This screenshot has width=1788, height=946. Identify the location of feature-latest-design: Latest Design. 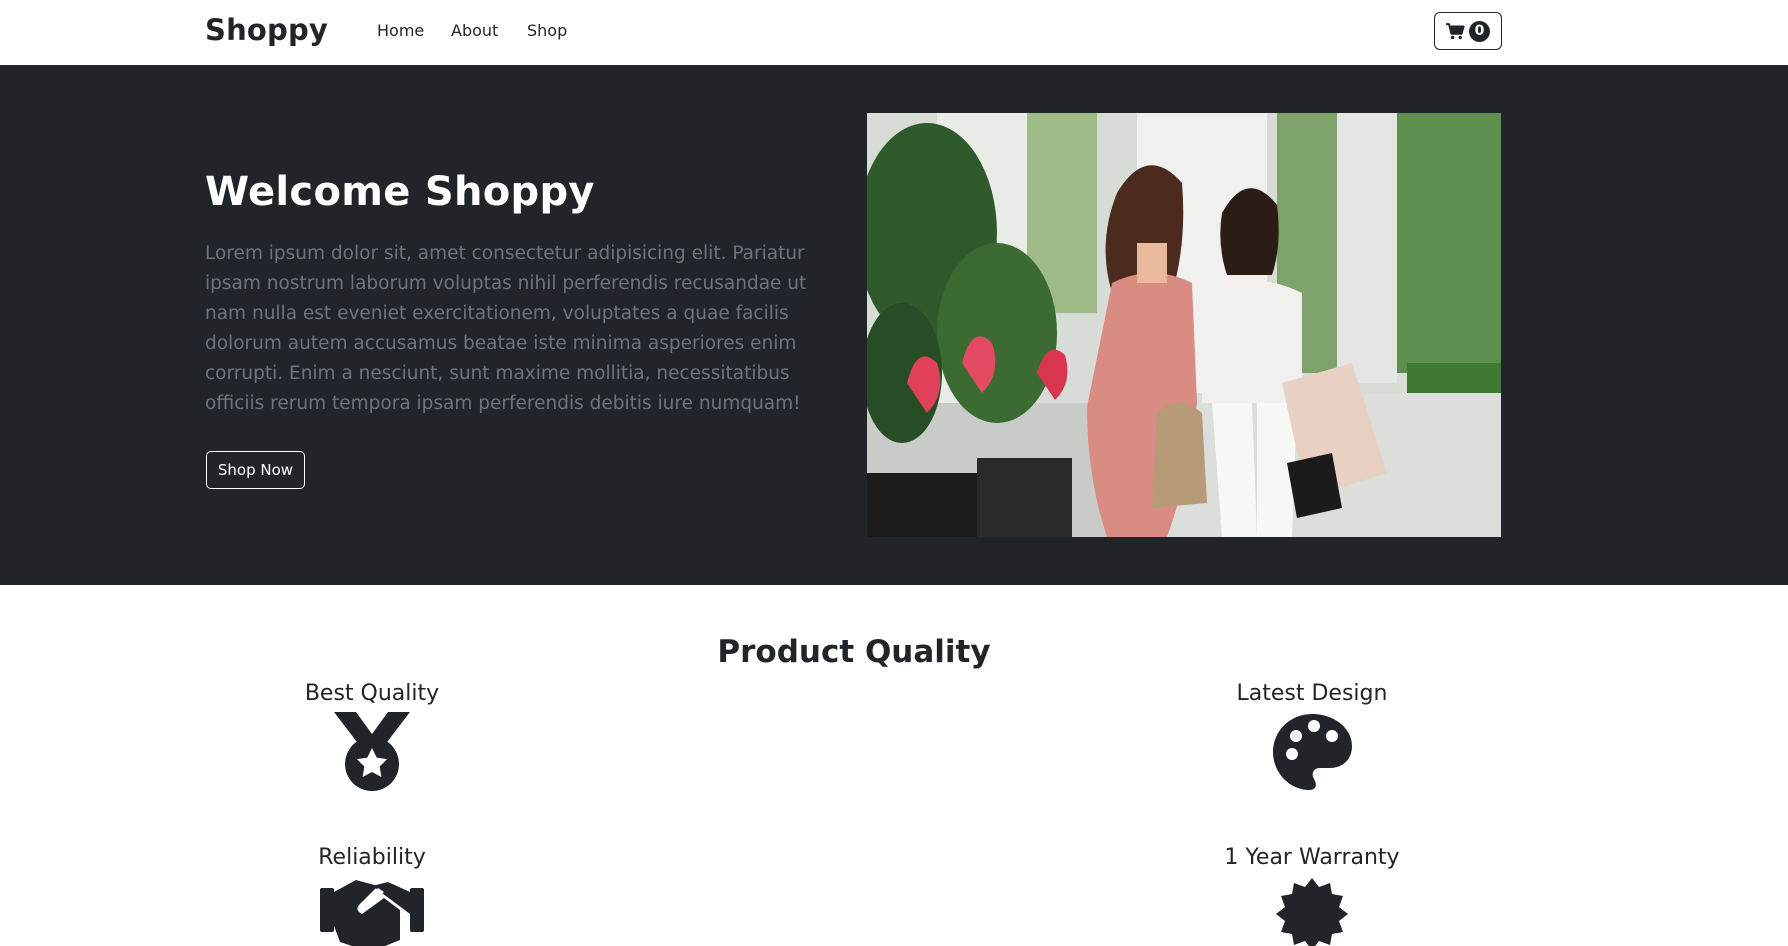
(1312, 736).